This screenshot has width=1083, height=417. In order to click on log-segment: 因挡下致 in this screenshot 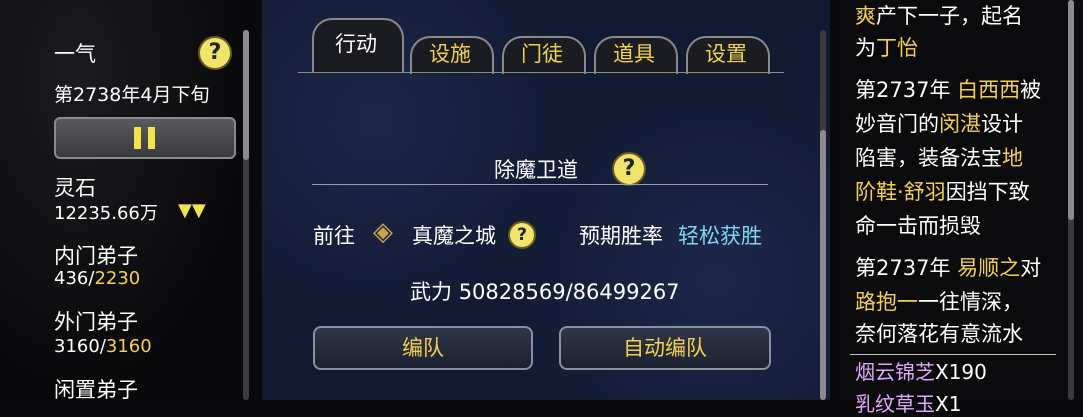, I will do `click(987, 192)`.